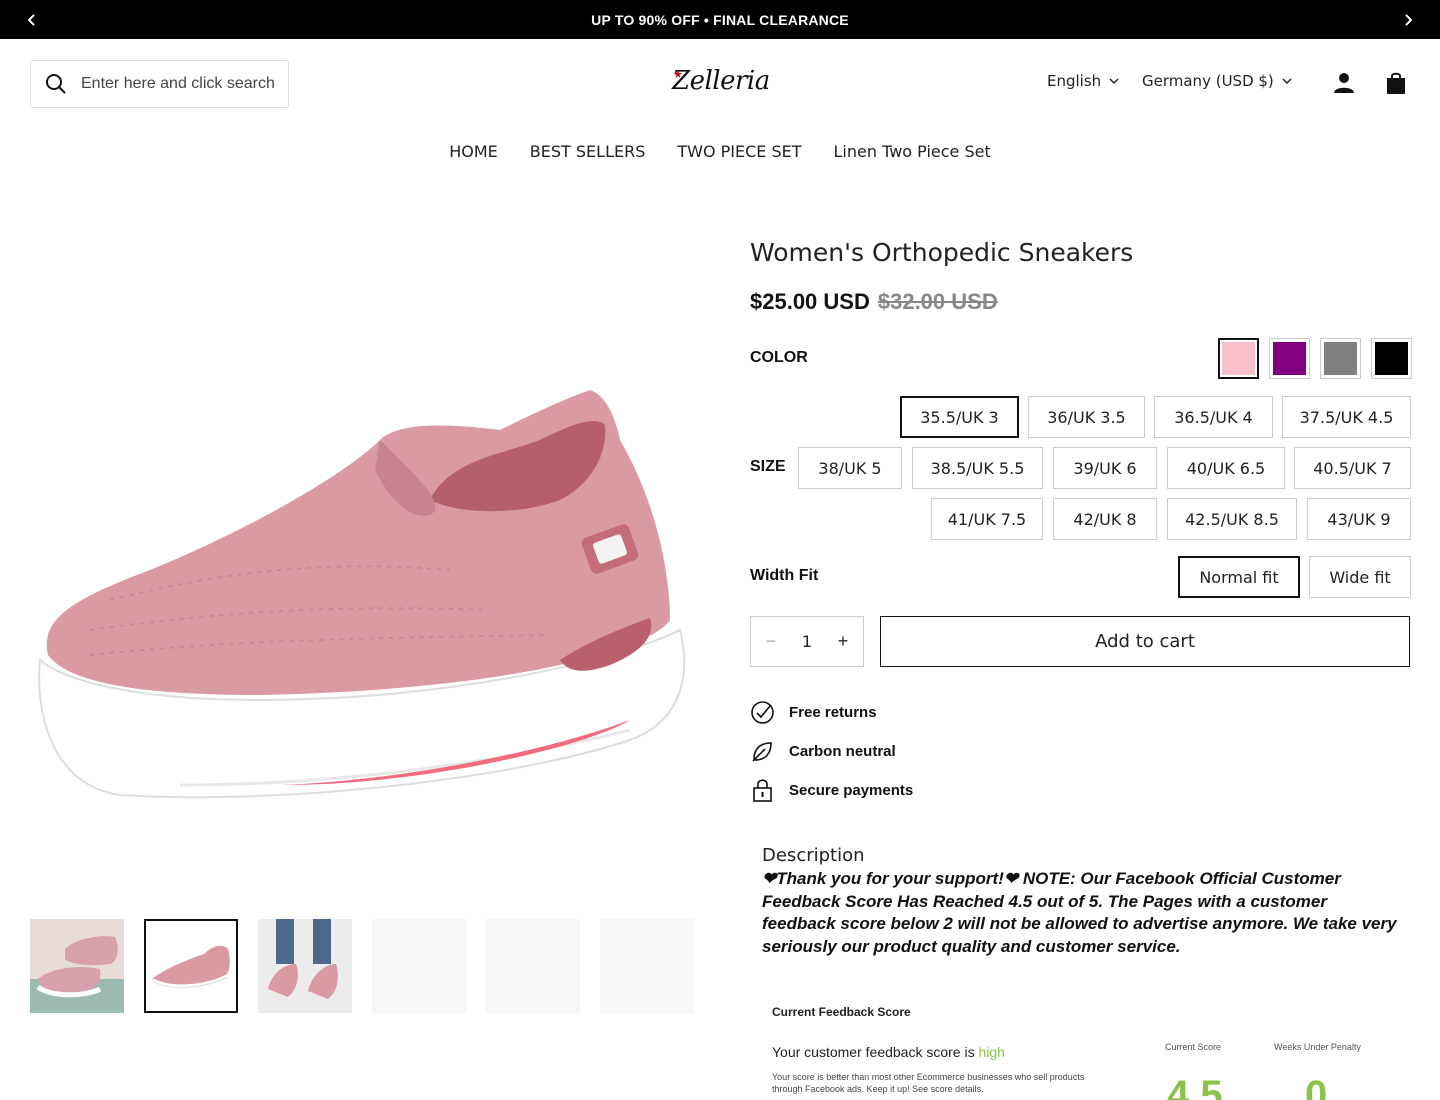 This screenshot has width=1440, height=1100. I want to click on size-option: 41/UK 7.5, so click(987, 519).